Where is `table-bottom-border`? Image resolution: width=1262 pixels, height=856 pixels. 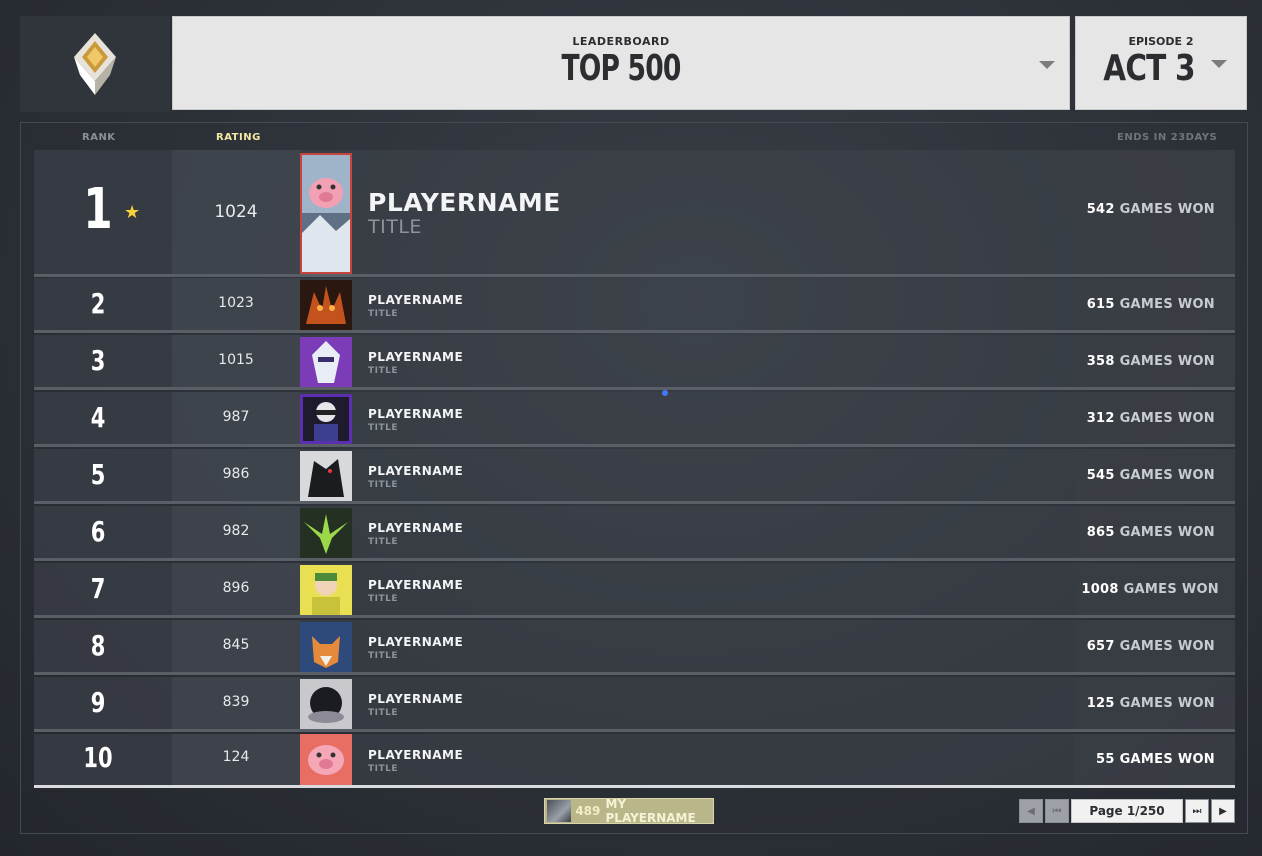 table-bottom-border is located at coordinates (634, 786).